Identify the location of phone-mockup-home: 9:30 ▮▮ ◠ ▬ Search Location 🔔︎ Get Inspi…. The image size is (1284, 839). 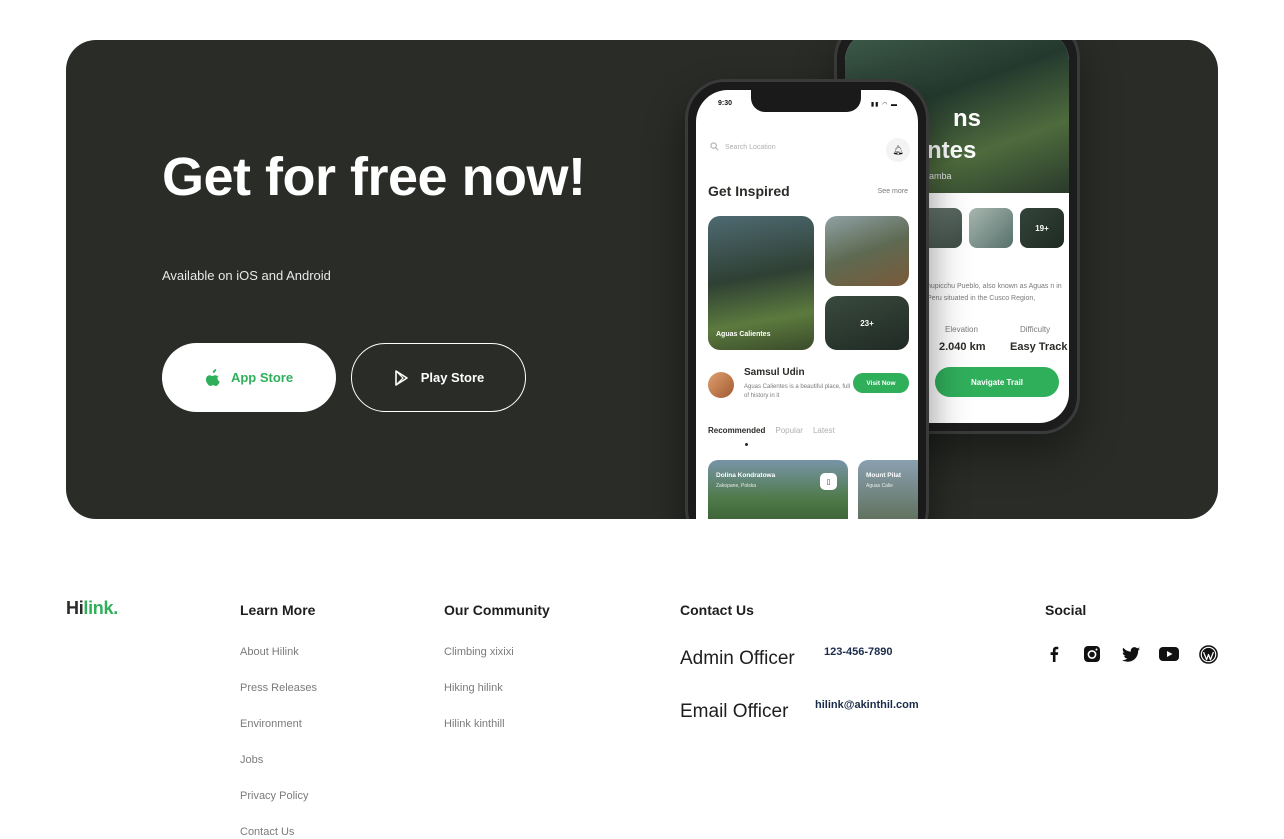
(807, 299).